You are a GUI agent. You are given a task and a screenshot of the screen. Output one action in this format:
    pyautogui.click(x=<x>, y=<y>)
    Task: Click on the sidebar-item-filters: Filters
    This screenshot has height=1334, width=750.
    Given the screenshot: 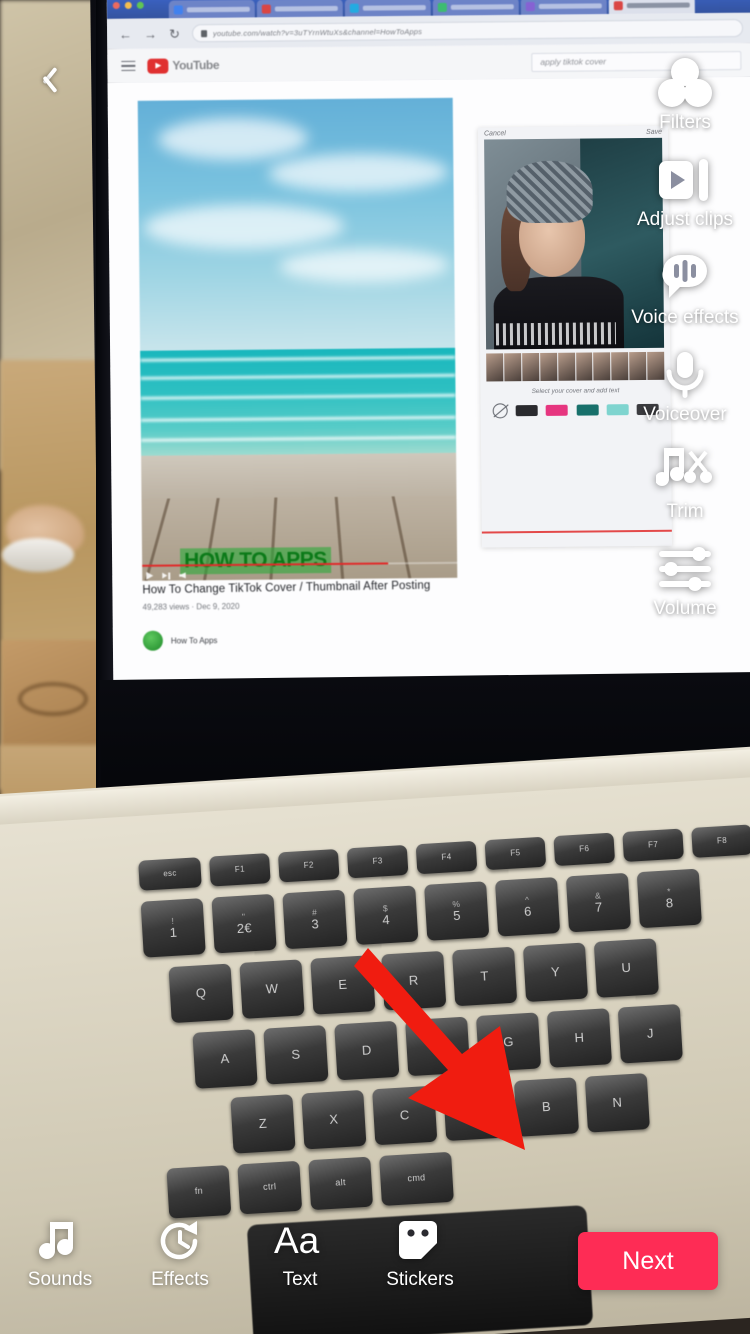 What is the action you would take?
    pyautogui.click(x=685, y=92)
    